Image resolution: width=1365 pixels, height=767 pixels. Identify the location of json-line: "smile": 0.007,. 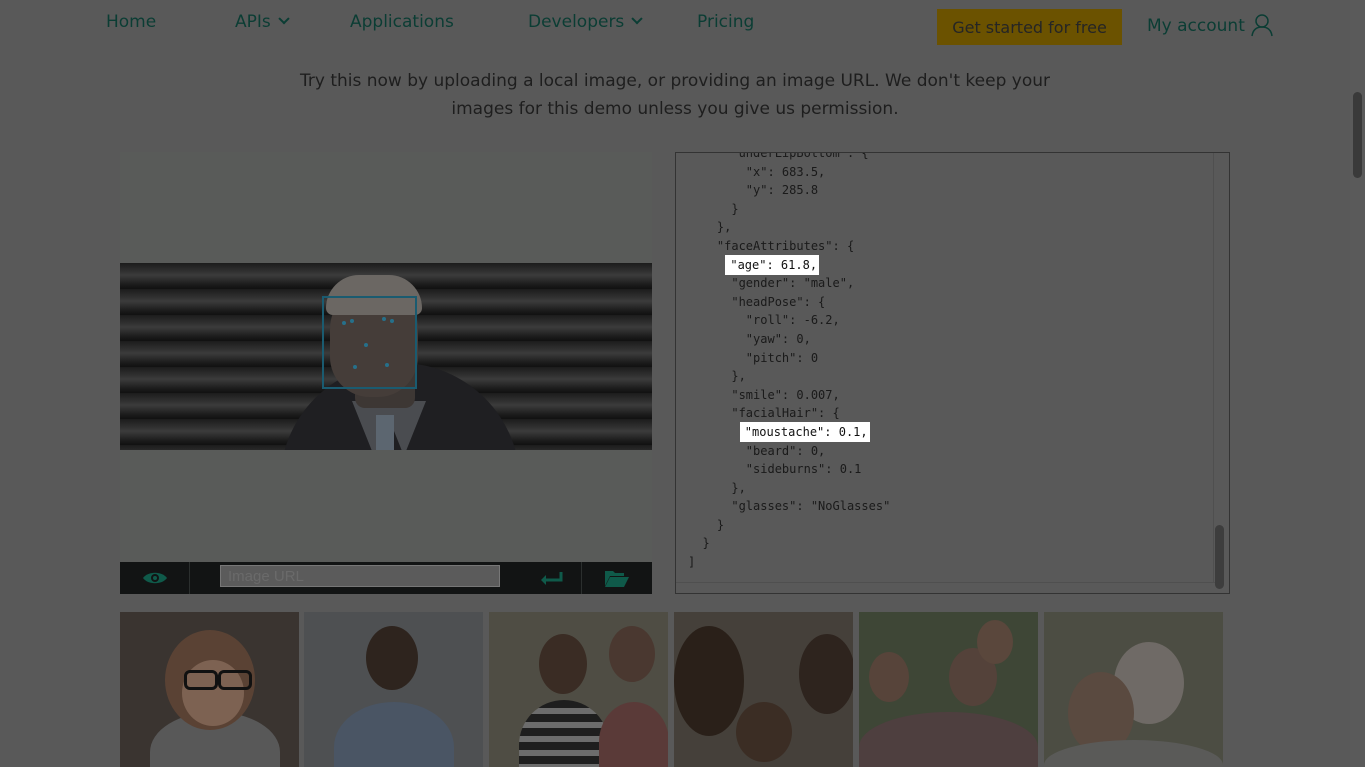
(764, 394).